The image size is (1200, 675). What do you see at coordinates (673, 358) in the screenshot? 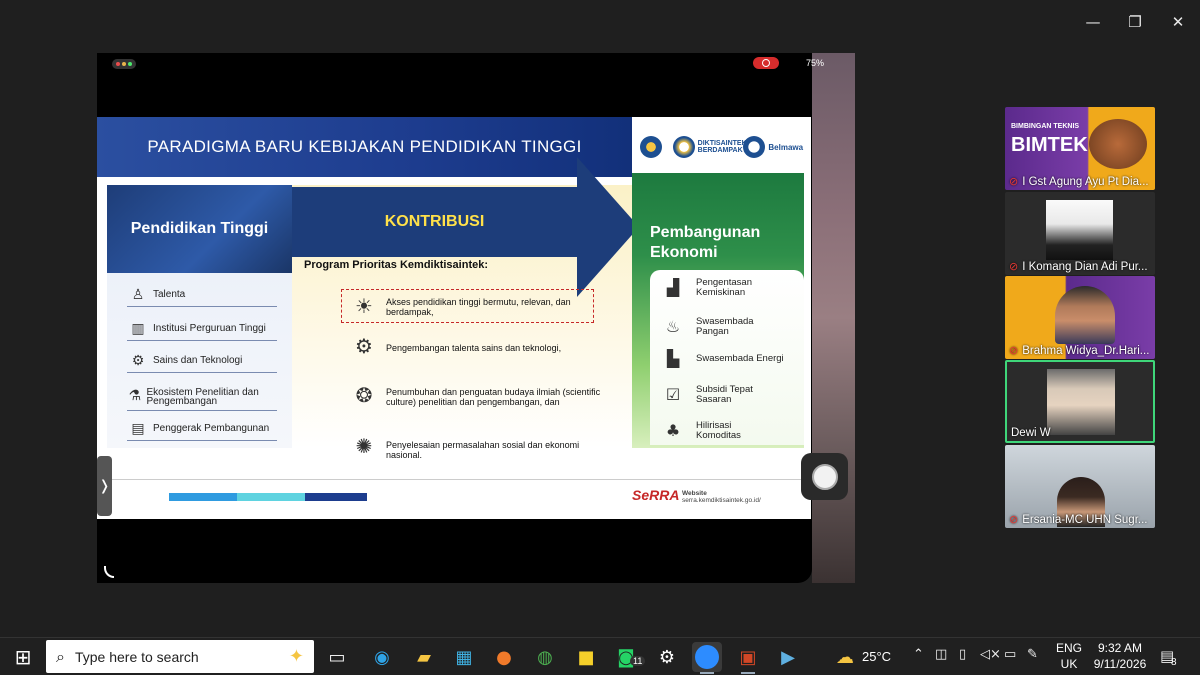
I see `factory-icon: ▙` at bounding box center [673, 358].